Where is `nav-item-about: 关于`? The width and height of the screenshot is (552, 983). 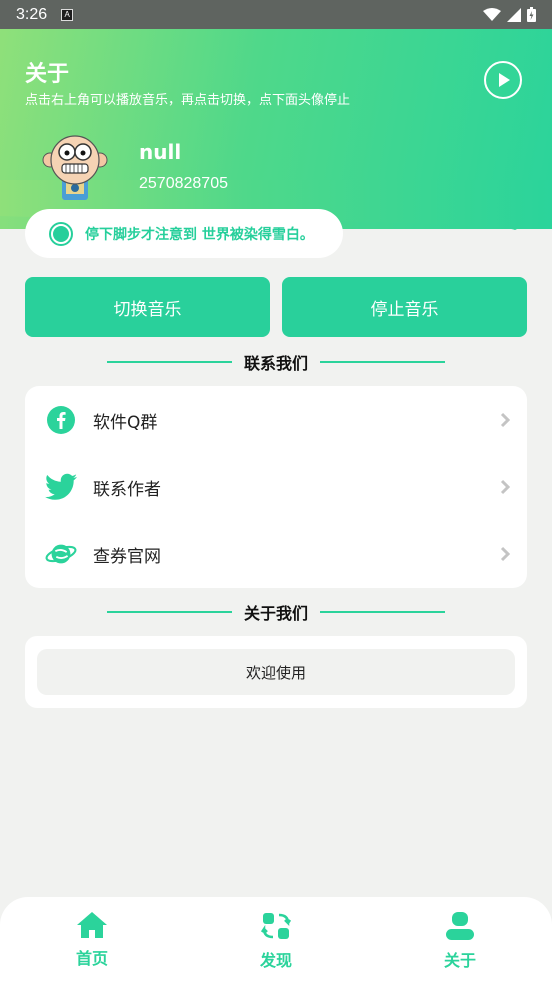 nav-item-about: 关于 is located at coordinates (460, 941).